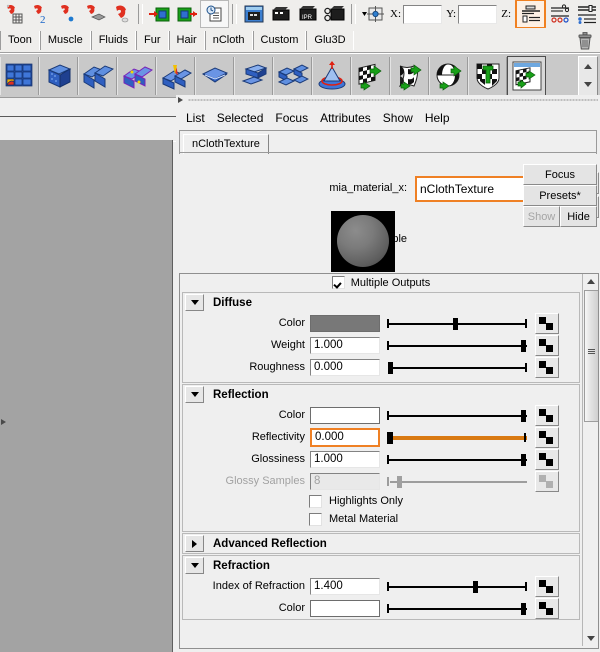 The height and width of the screenshot is (652, 600). What do you see at coordinates (186, 40) in the screenshot?
I see `shelf-tab-hair: Hair` at bounding box center [186, 40].